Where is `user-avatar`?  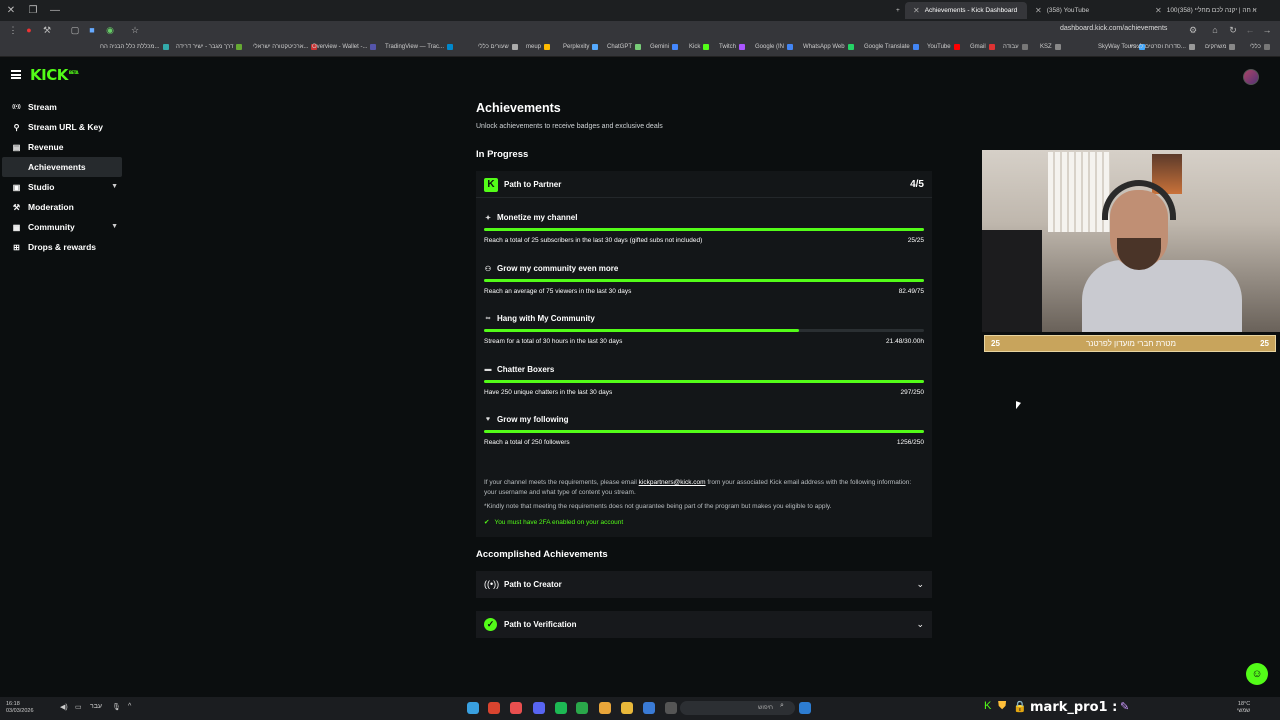
user-avatar is located at coordinates (1251, 77).